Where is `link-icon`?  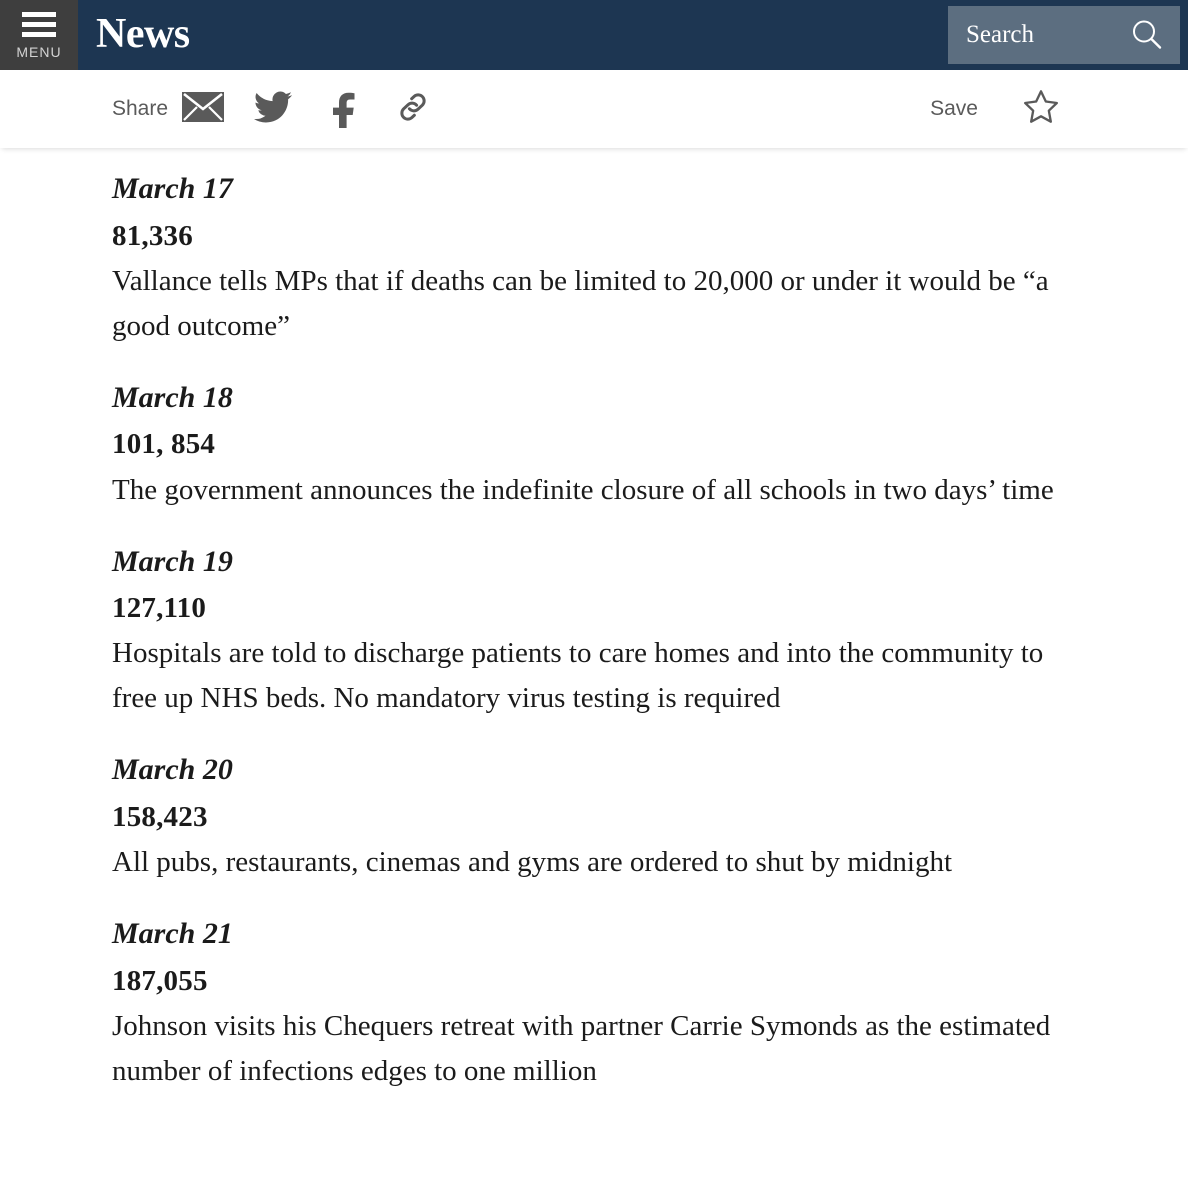
link-icon is located at coordinates (413, 109).